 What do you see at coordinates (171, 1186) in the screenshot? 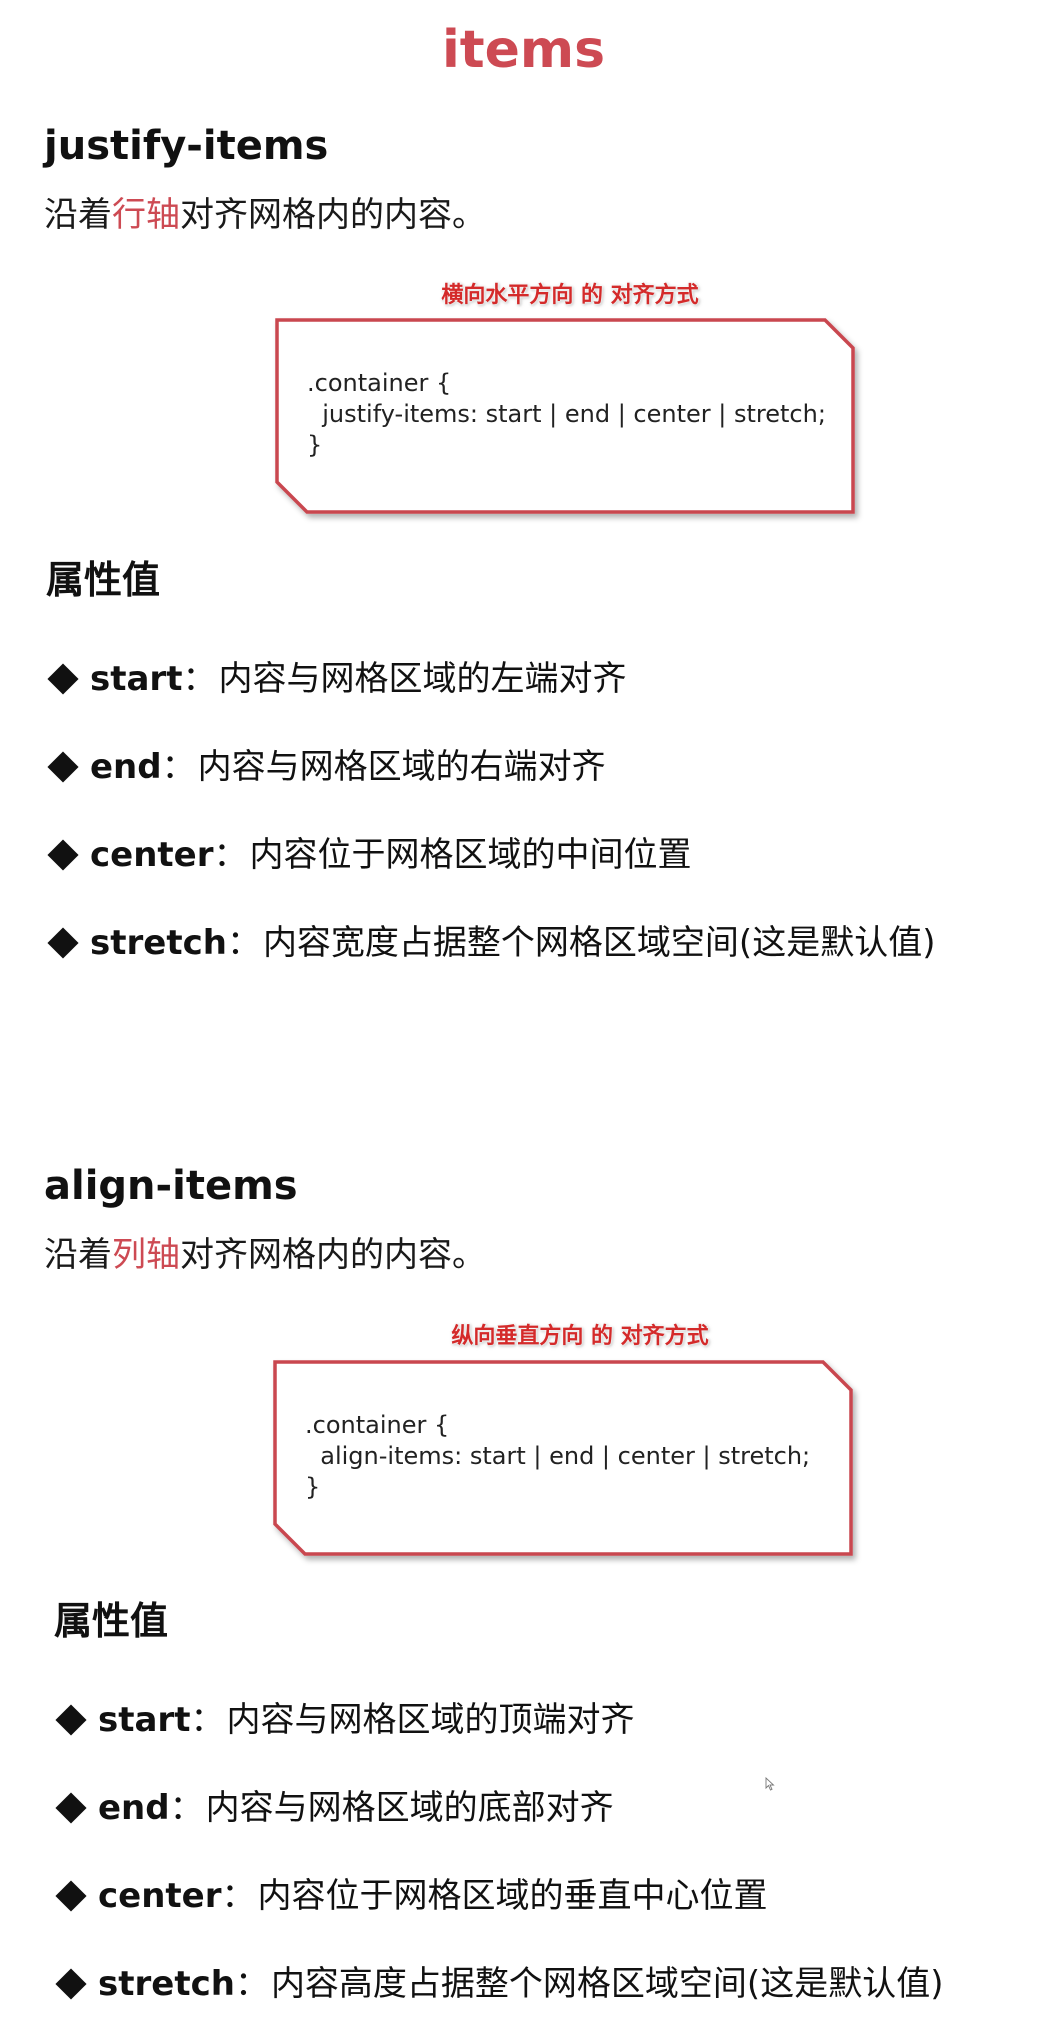
I see `align-items-heading: align-items` at bounding box center [171, 1186].